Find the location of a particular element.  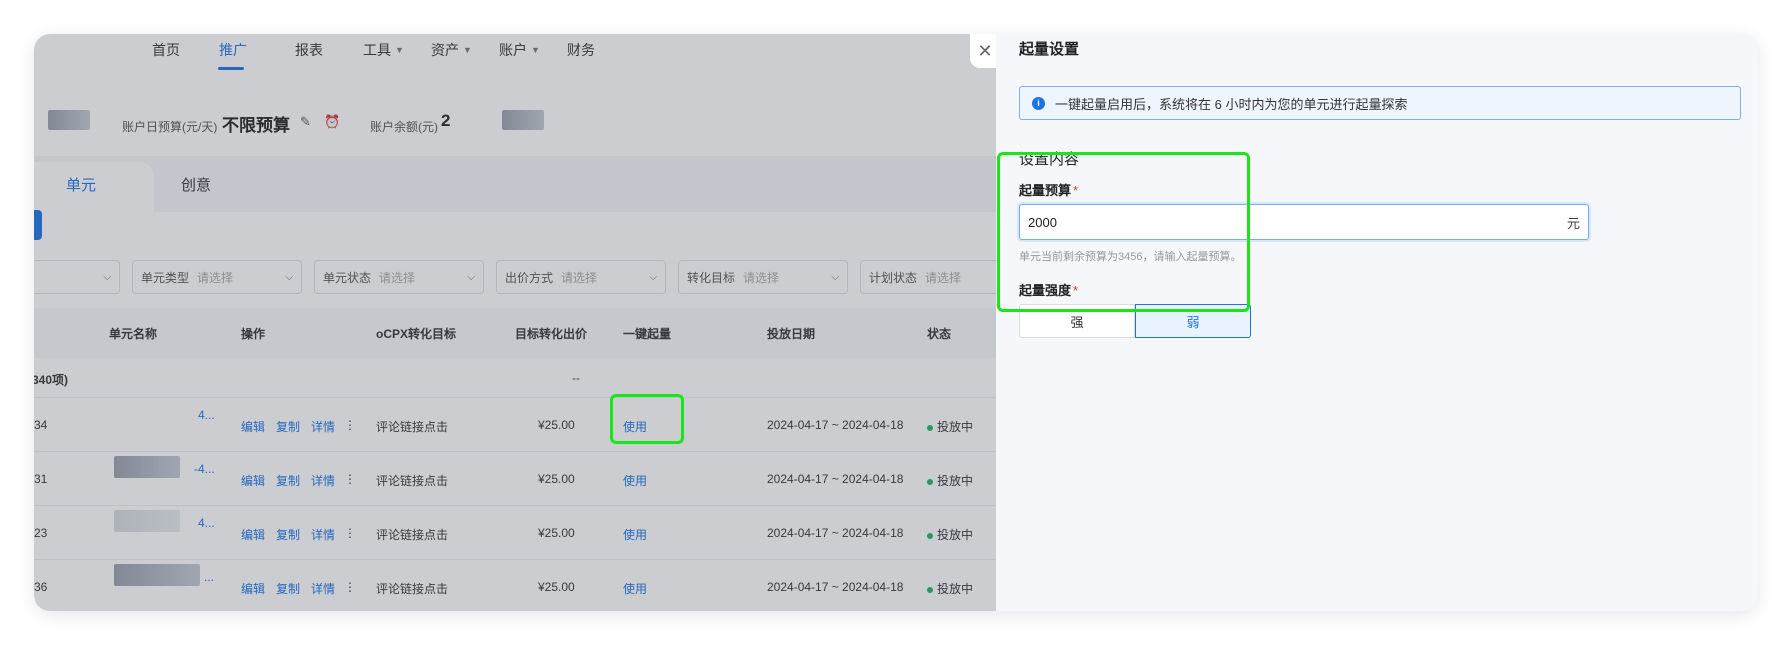

info-notice: i 一键起量启用后，系统将在 6 小时内为您的单元进行起量探索 is located at coordinates (1380, 103).